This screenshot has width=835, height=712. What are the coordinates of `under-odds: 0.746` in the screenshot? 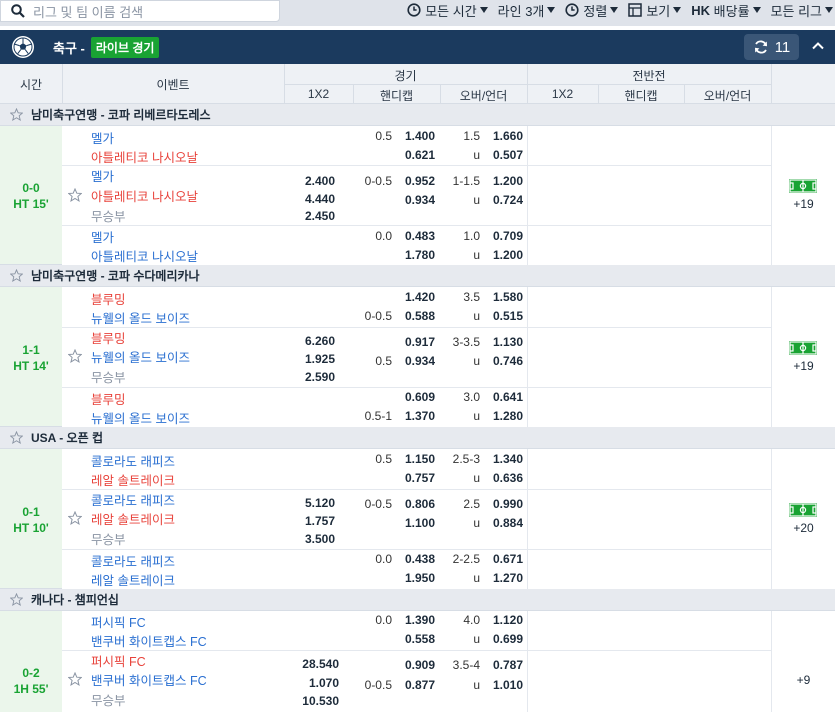 It's located at (508, 361).